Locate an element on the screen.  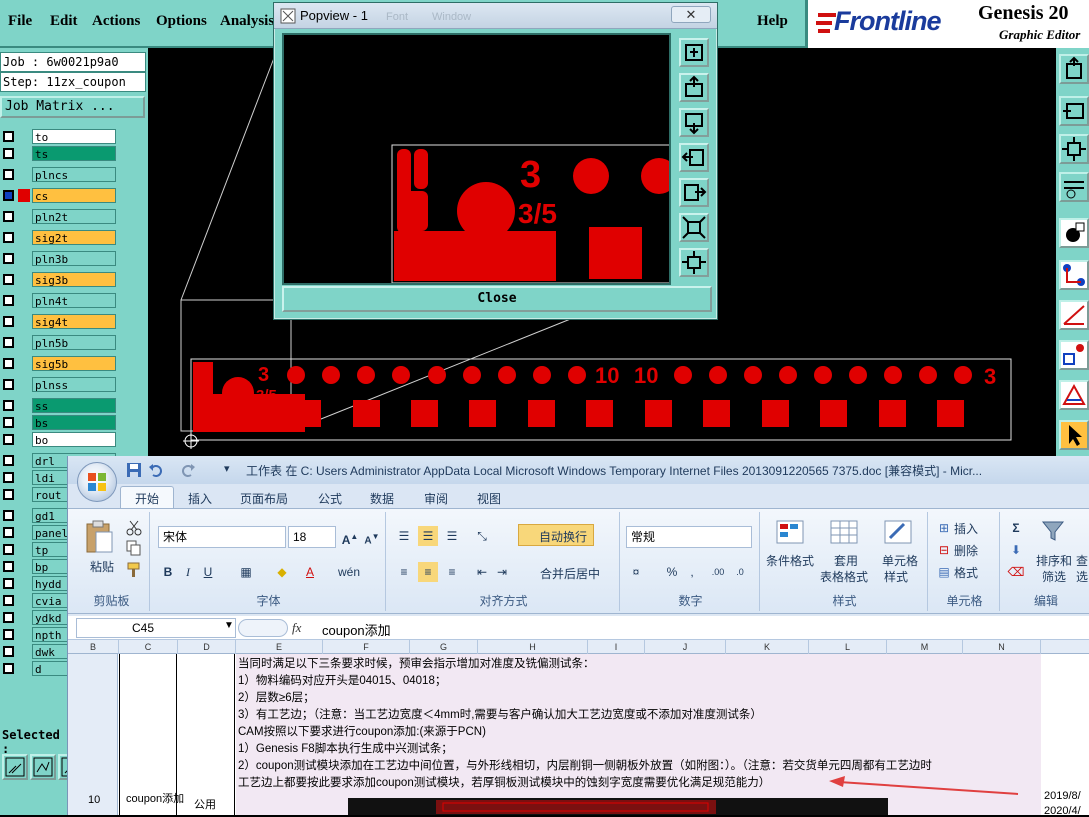
insert-cells-icon: ⊞ is located at coordinates (944, 528).